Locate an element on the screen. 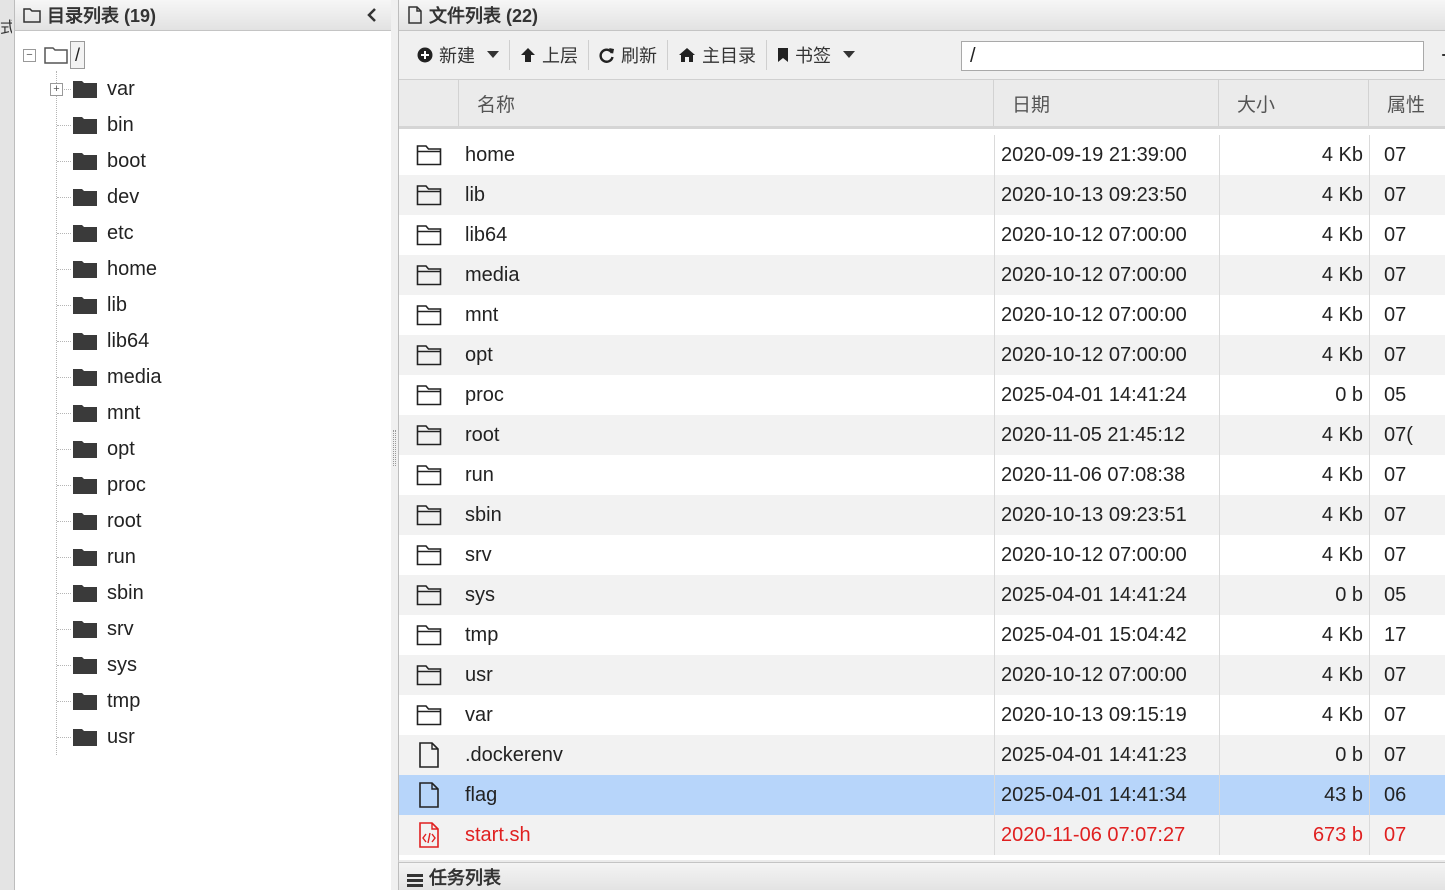 This screenshot has width=1445, height=890. file-name: var is located at coordinates (726, 715).